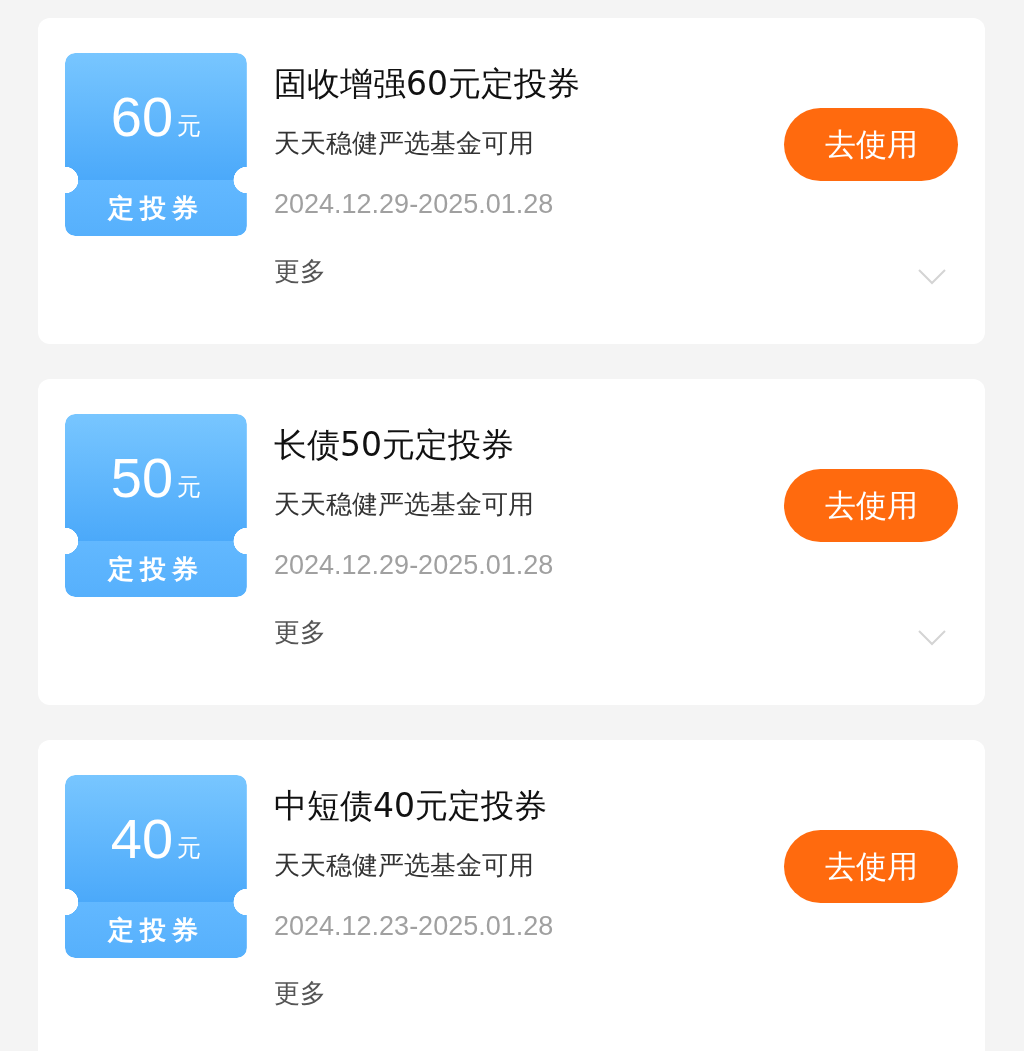 The width and height of the screenshot is (1024, 1051). I want to click on coupon-amount: 50, so click(142, 477).